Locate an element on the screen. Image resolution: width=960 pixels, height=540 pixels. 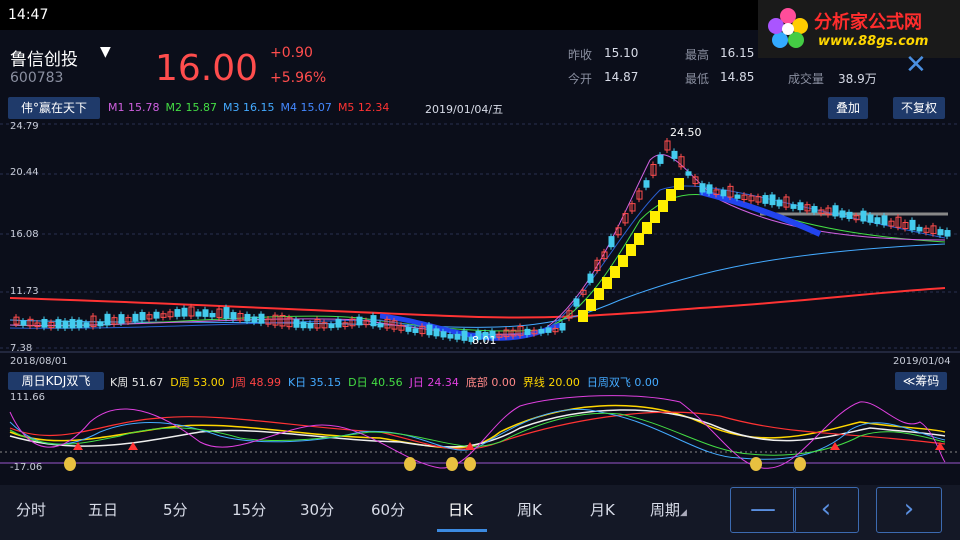
tab-7: 周K is located at coordinates (529, 509).